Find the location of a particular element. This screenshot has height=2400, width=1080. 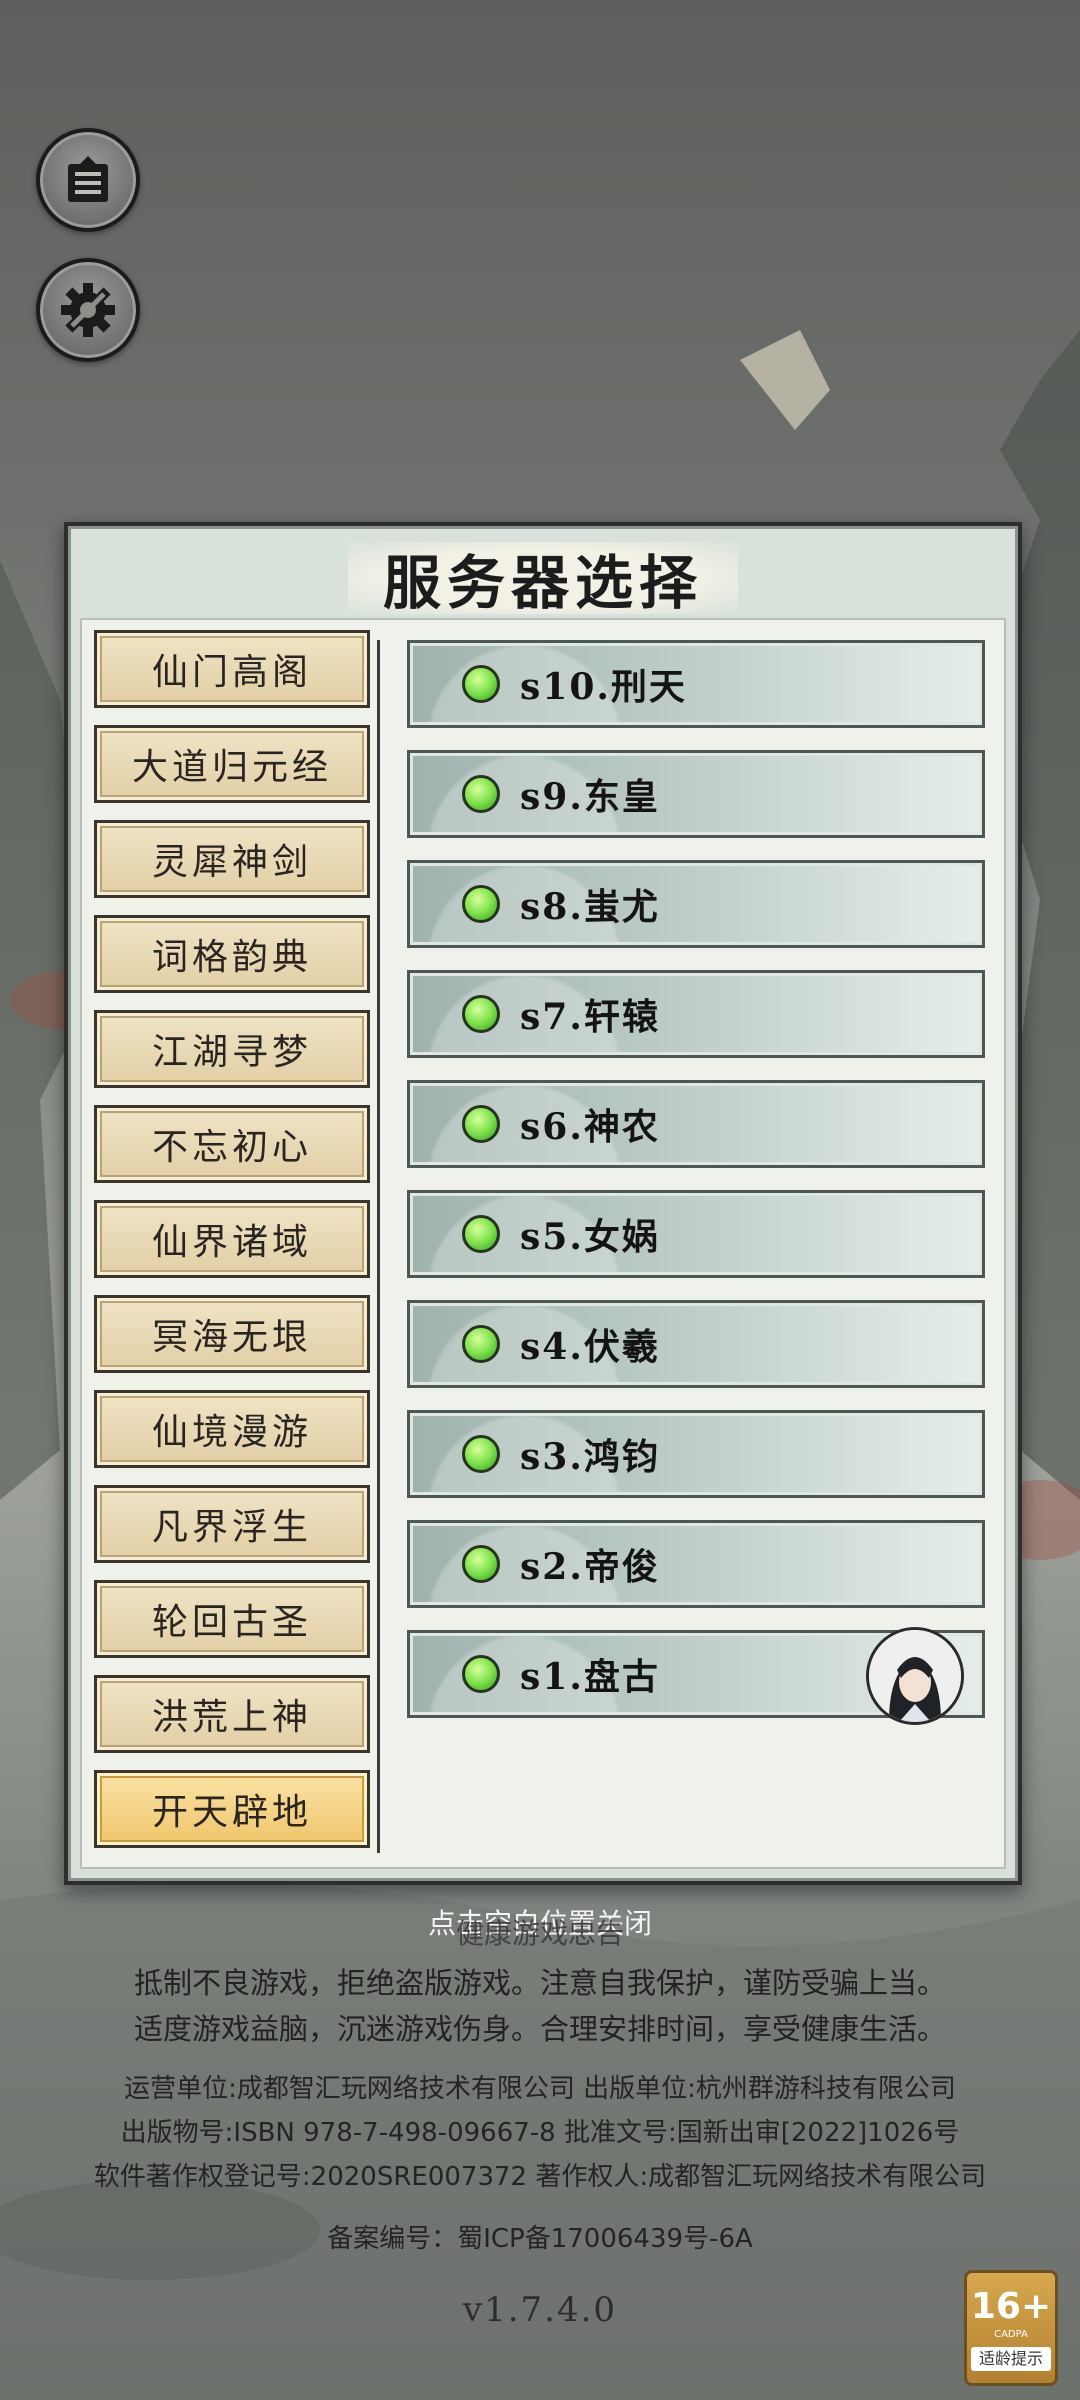

category-button: 洪荒上神 is located at coordinates (232, 1714).